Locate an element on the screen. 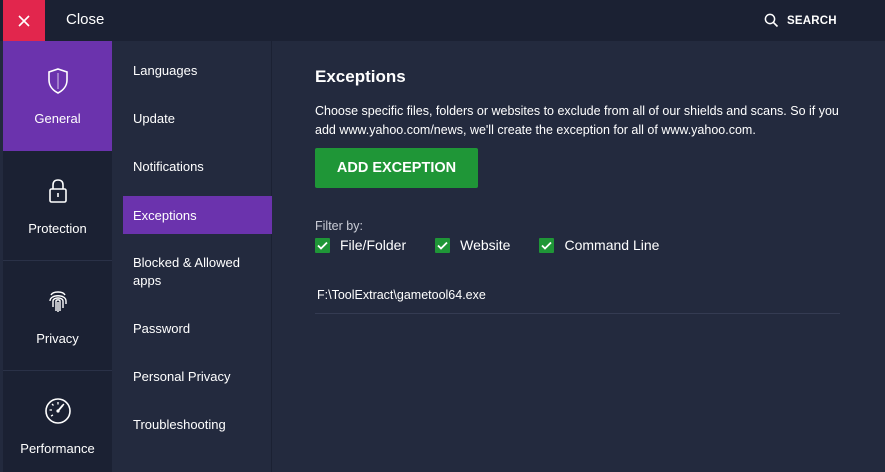  lock-icon is located at coordinates (57, 191).